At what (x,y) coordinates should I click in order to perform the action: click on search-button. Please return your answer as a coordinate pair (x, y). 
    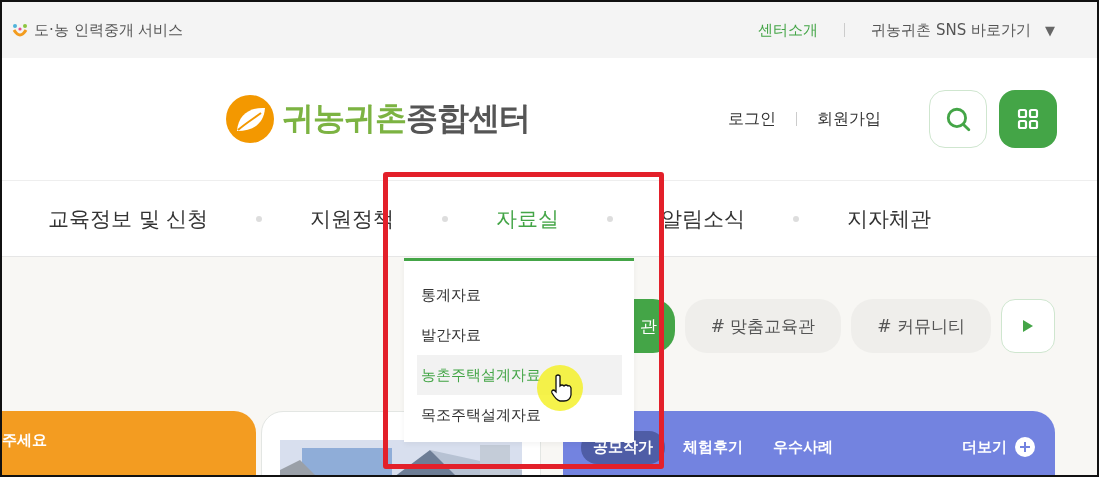
    Looking at the image, I should click on (958, 119).